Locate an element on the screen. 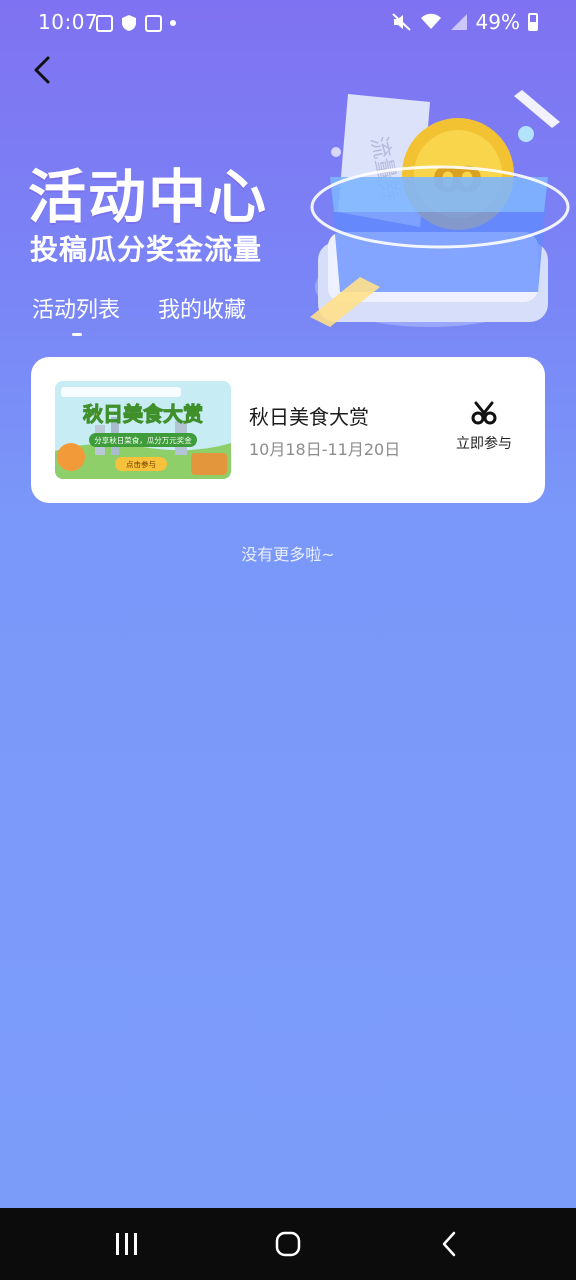 This screenshot has width=576, height=1280. tab-activity-list: 活动列表 is located at coordinates (76, 314).